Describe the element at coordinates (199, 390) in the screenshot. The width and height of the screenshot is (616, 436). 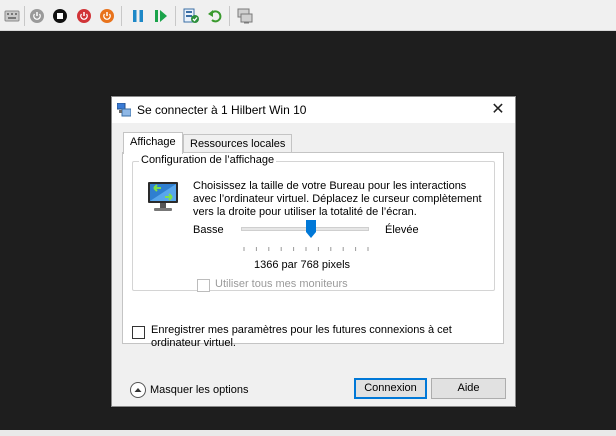
I see `hide-options-label: Masquer les options` at that location.